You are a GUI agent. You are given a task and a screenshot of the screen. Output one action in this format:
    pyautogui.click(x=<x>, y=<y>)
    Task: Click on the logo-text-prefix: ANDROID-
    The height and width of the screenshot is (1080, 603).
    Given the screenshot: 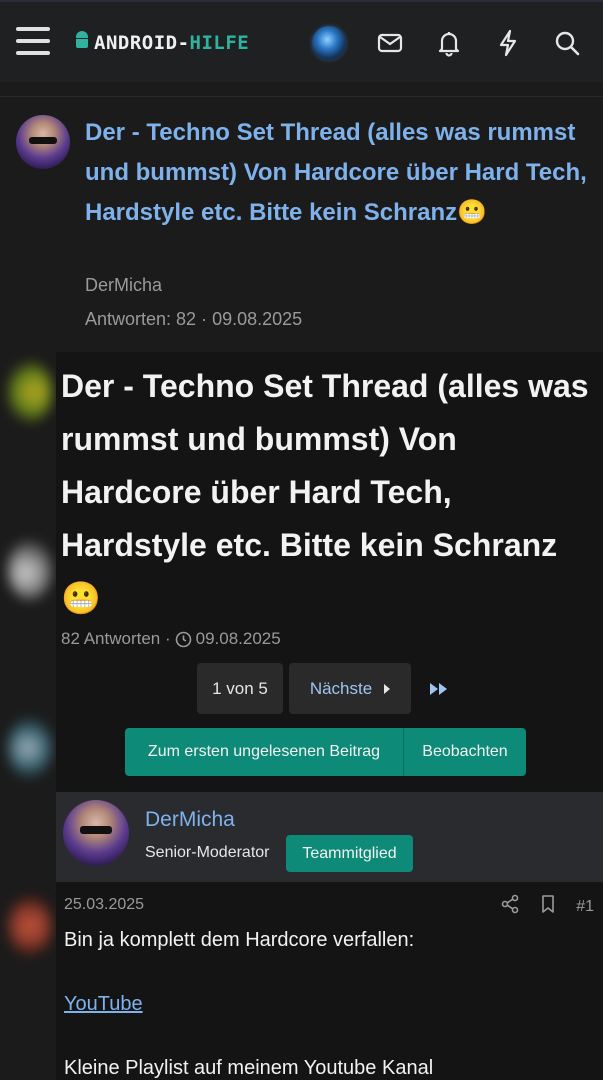 What is the action you would take?
    pyautogui.click(x=142, y=43)
    